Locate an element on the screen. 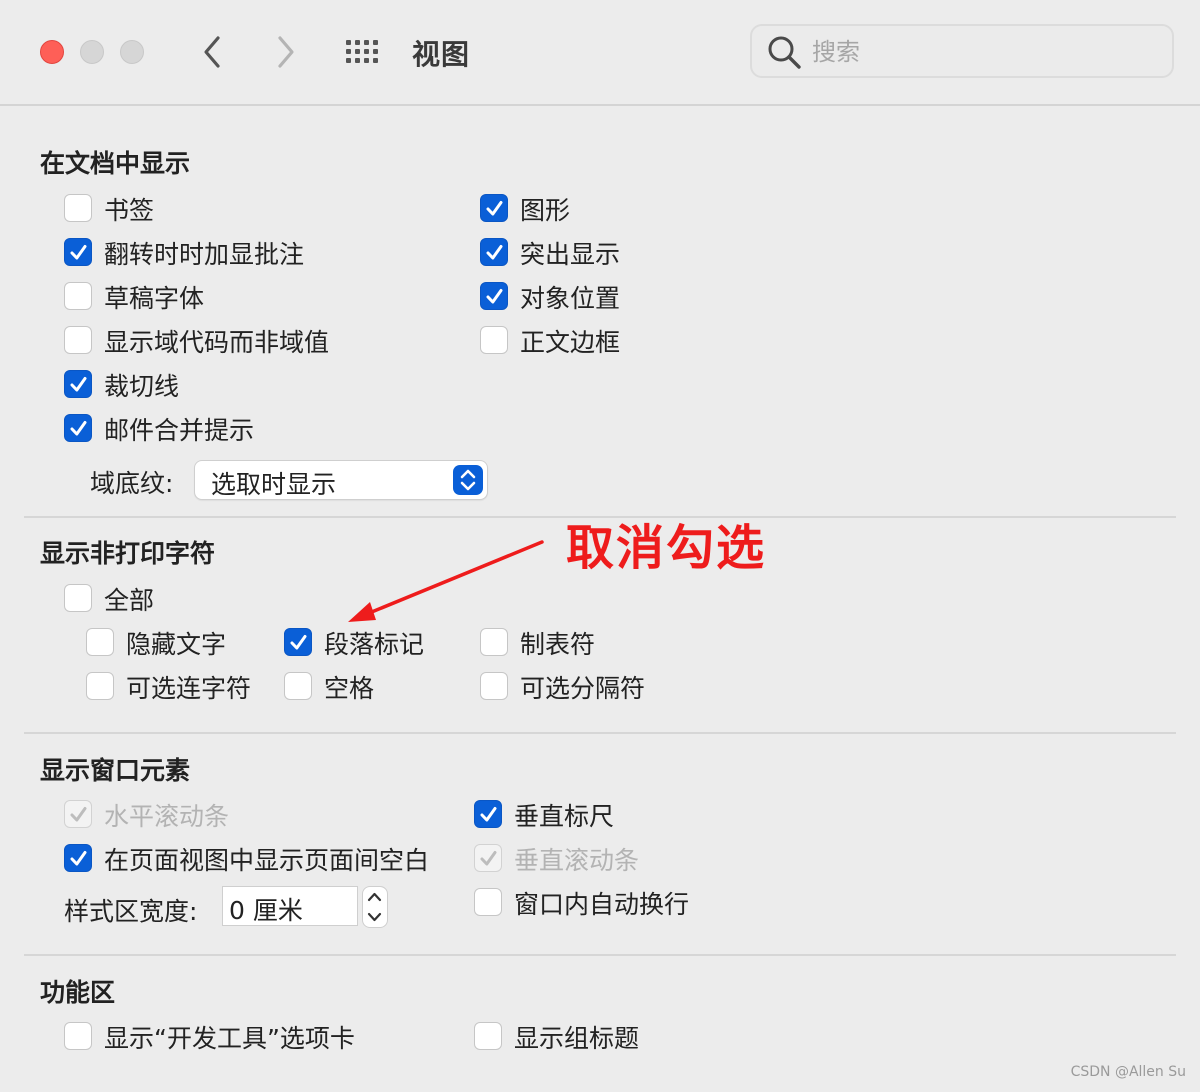  grid-icon is located at coordinates (362, 51).